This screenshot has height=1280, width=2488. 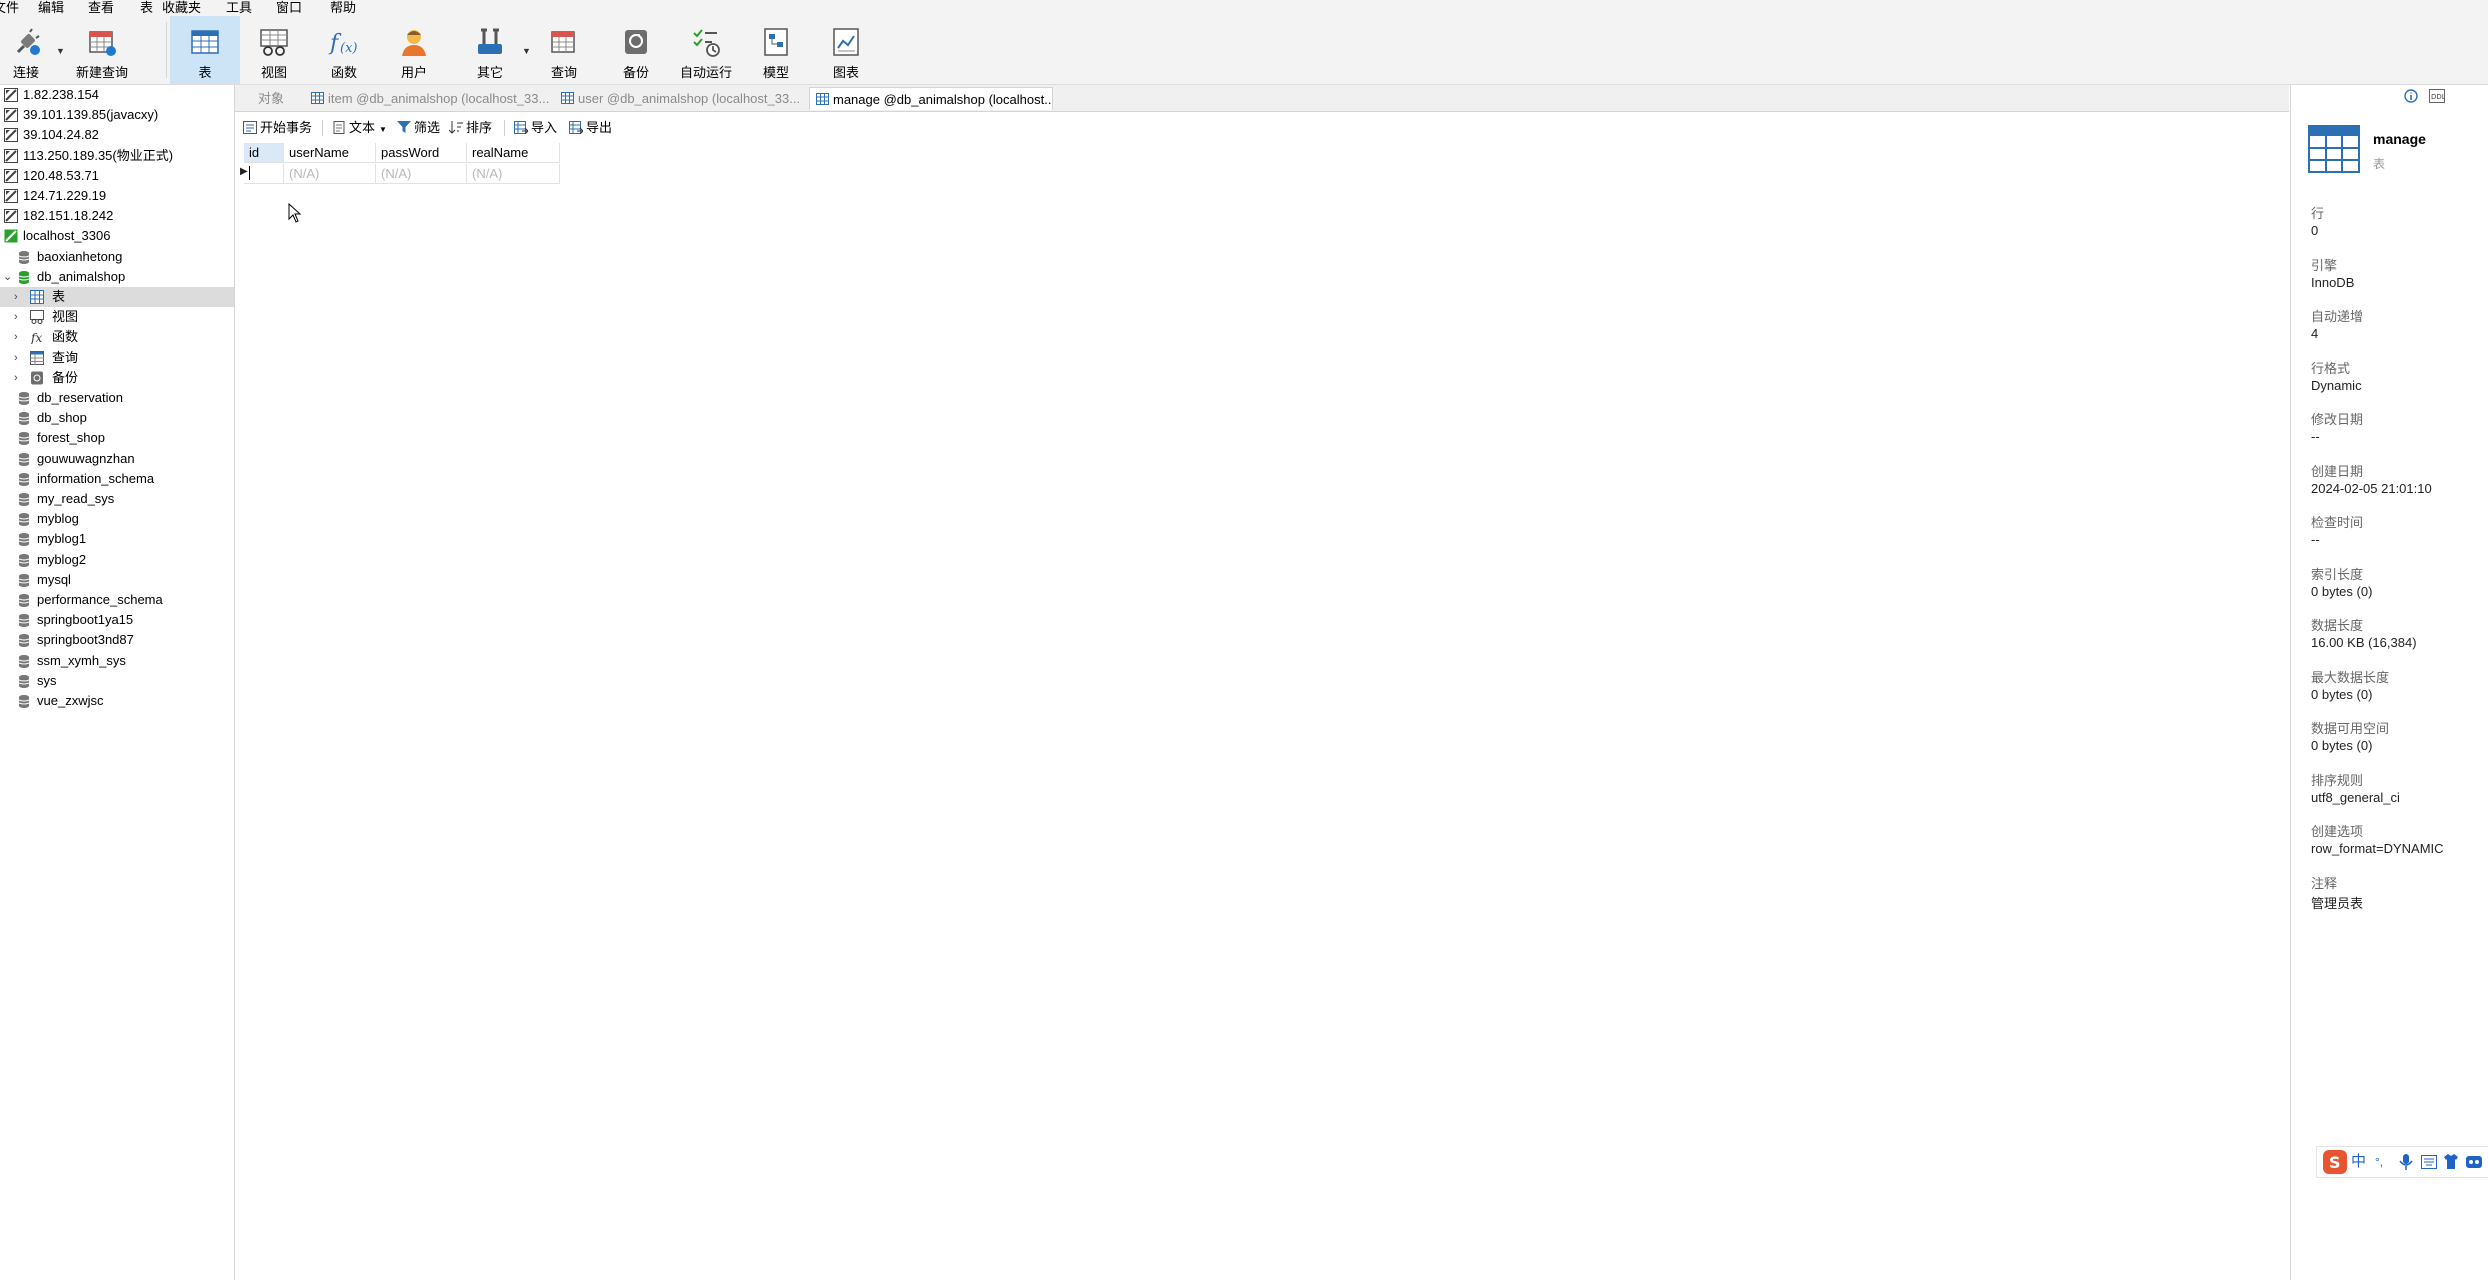 What do you see at coordinates (289, 8) in the screenshot?
I see `menu-window: 窗口` at bounding box center [289, 8].